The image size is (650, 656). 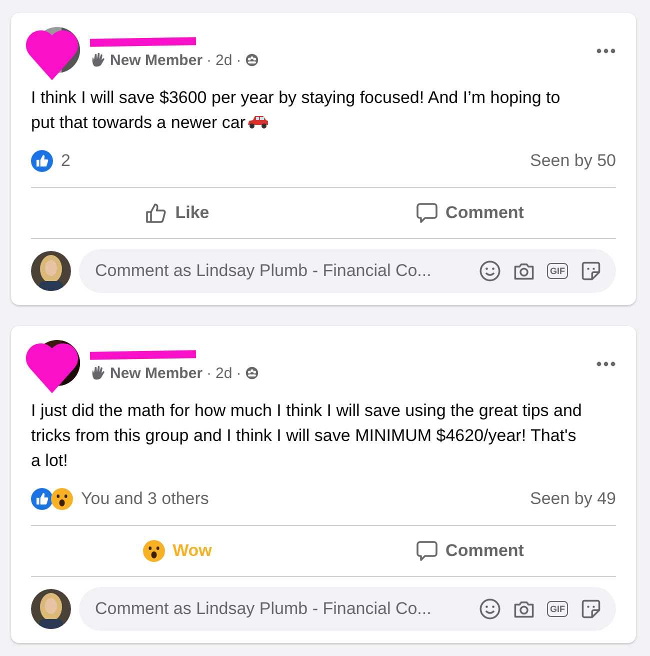 I want to click on reaction-count: You and 3 others, so click(x=145, y=499).